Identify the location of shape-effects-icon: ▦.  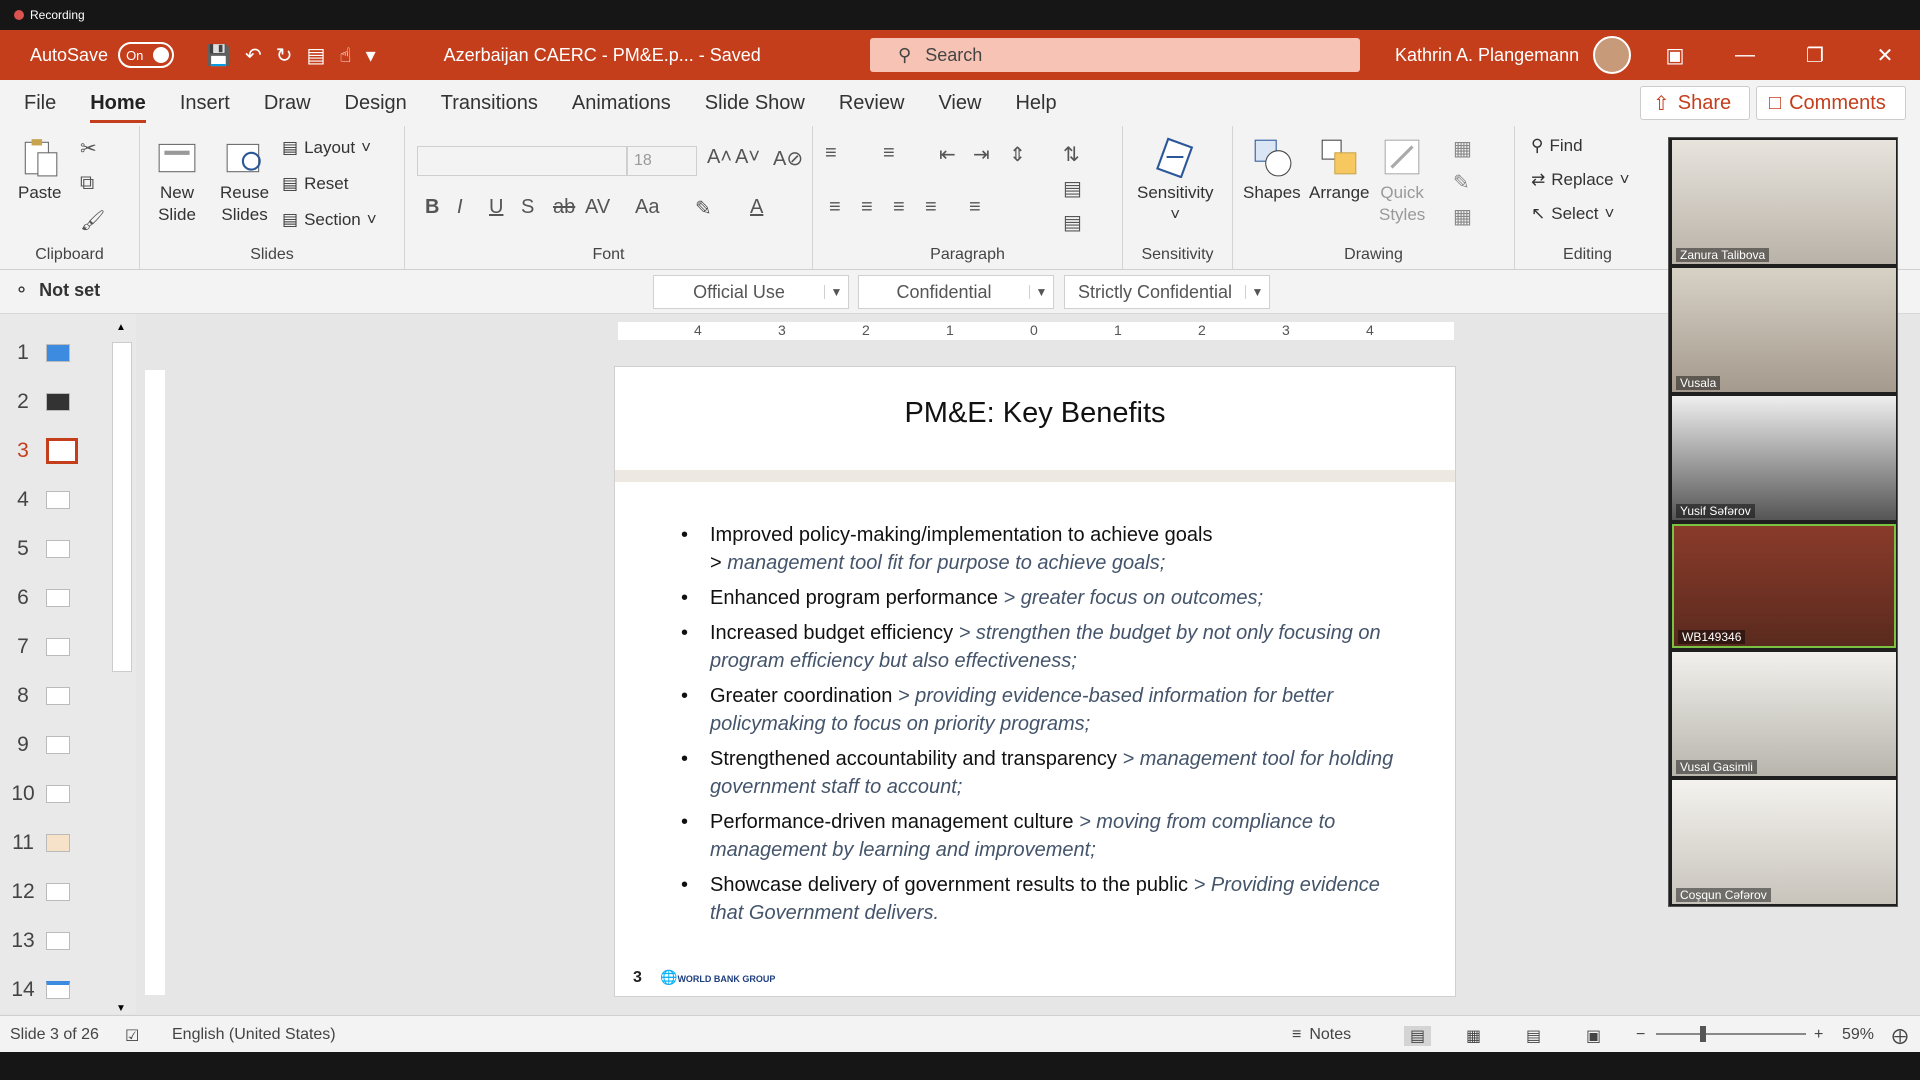
(1462, 216).